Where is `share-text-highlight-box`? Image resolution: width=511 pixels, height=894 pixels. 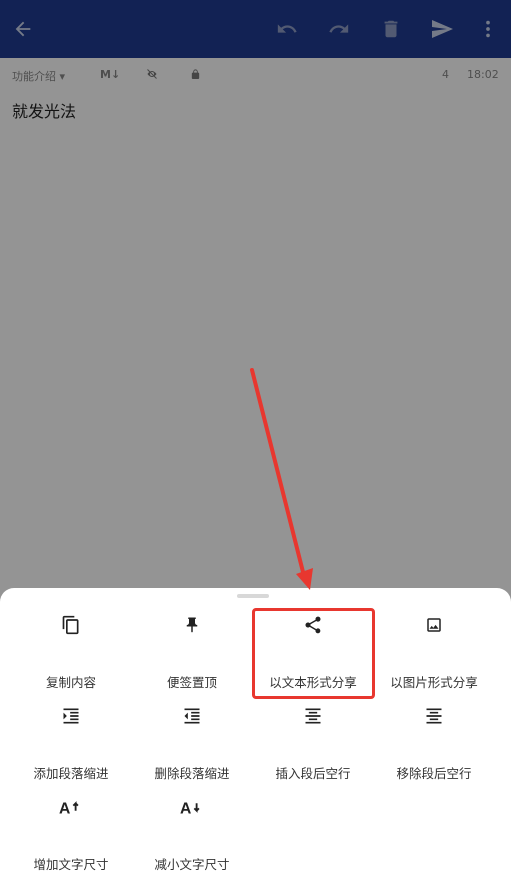
share-text-highlight-box is located at coordinates (313, 653).